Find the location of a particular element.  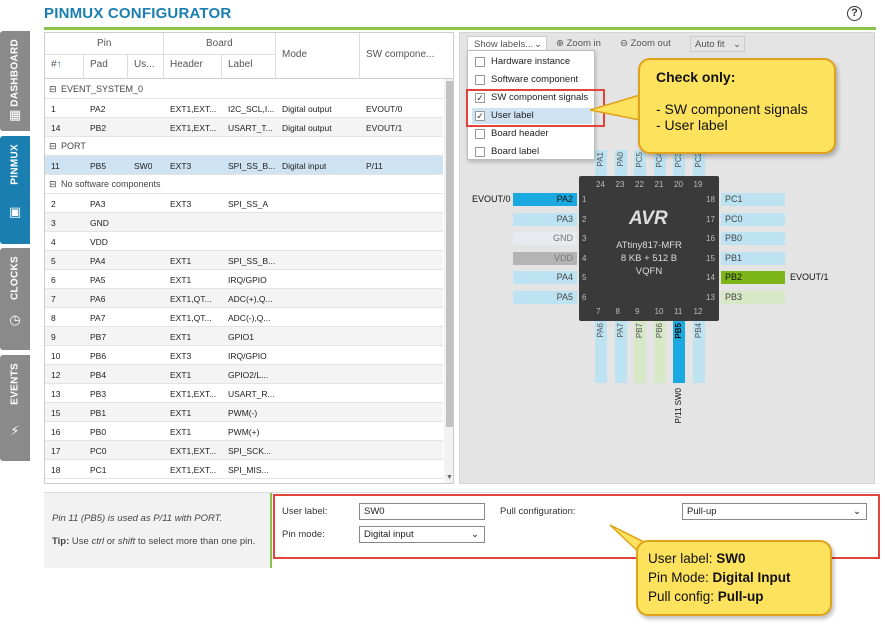

pin-pa5: PA5 is located at coordinates (545, 297).